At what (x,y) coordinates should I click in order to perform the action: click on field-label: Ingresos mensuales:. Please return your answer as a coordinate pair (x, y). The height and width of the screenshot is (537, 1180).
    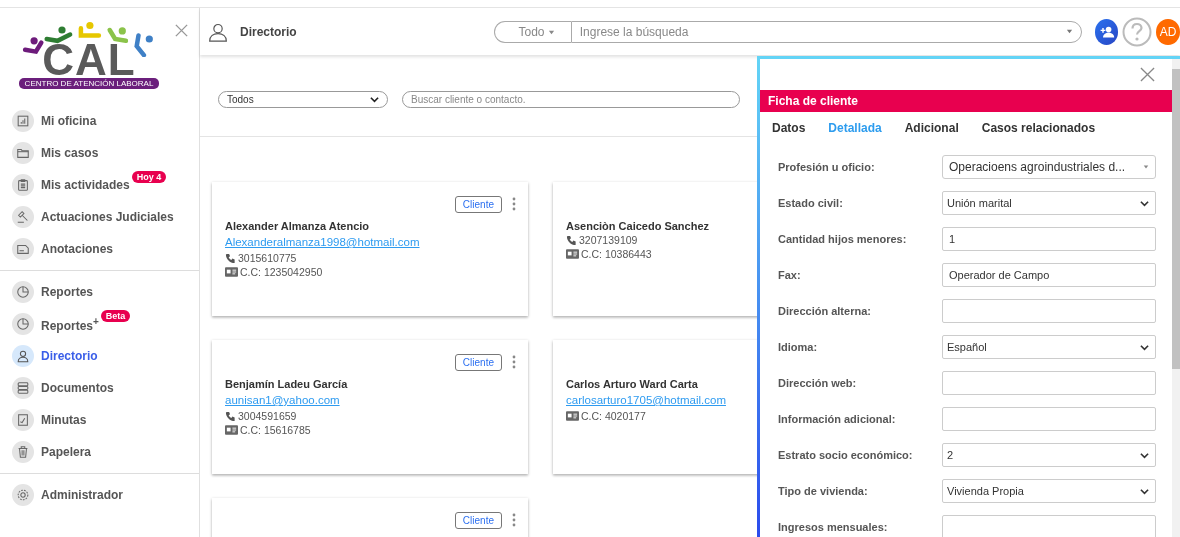
    Looking at the image, I should click on (833, 527).